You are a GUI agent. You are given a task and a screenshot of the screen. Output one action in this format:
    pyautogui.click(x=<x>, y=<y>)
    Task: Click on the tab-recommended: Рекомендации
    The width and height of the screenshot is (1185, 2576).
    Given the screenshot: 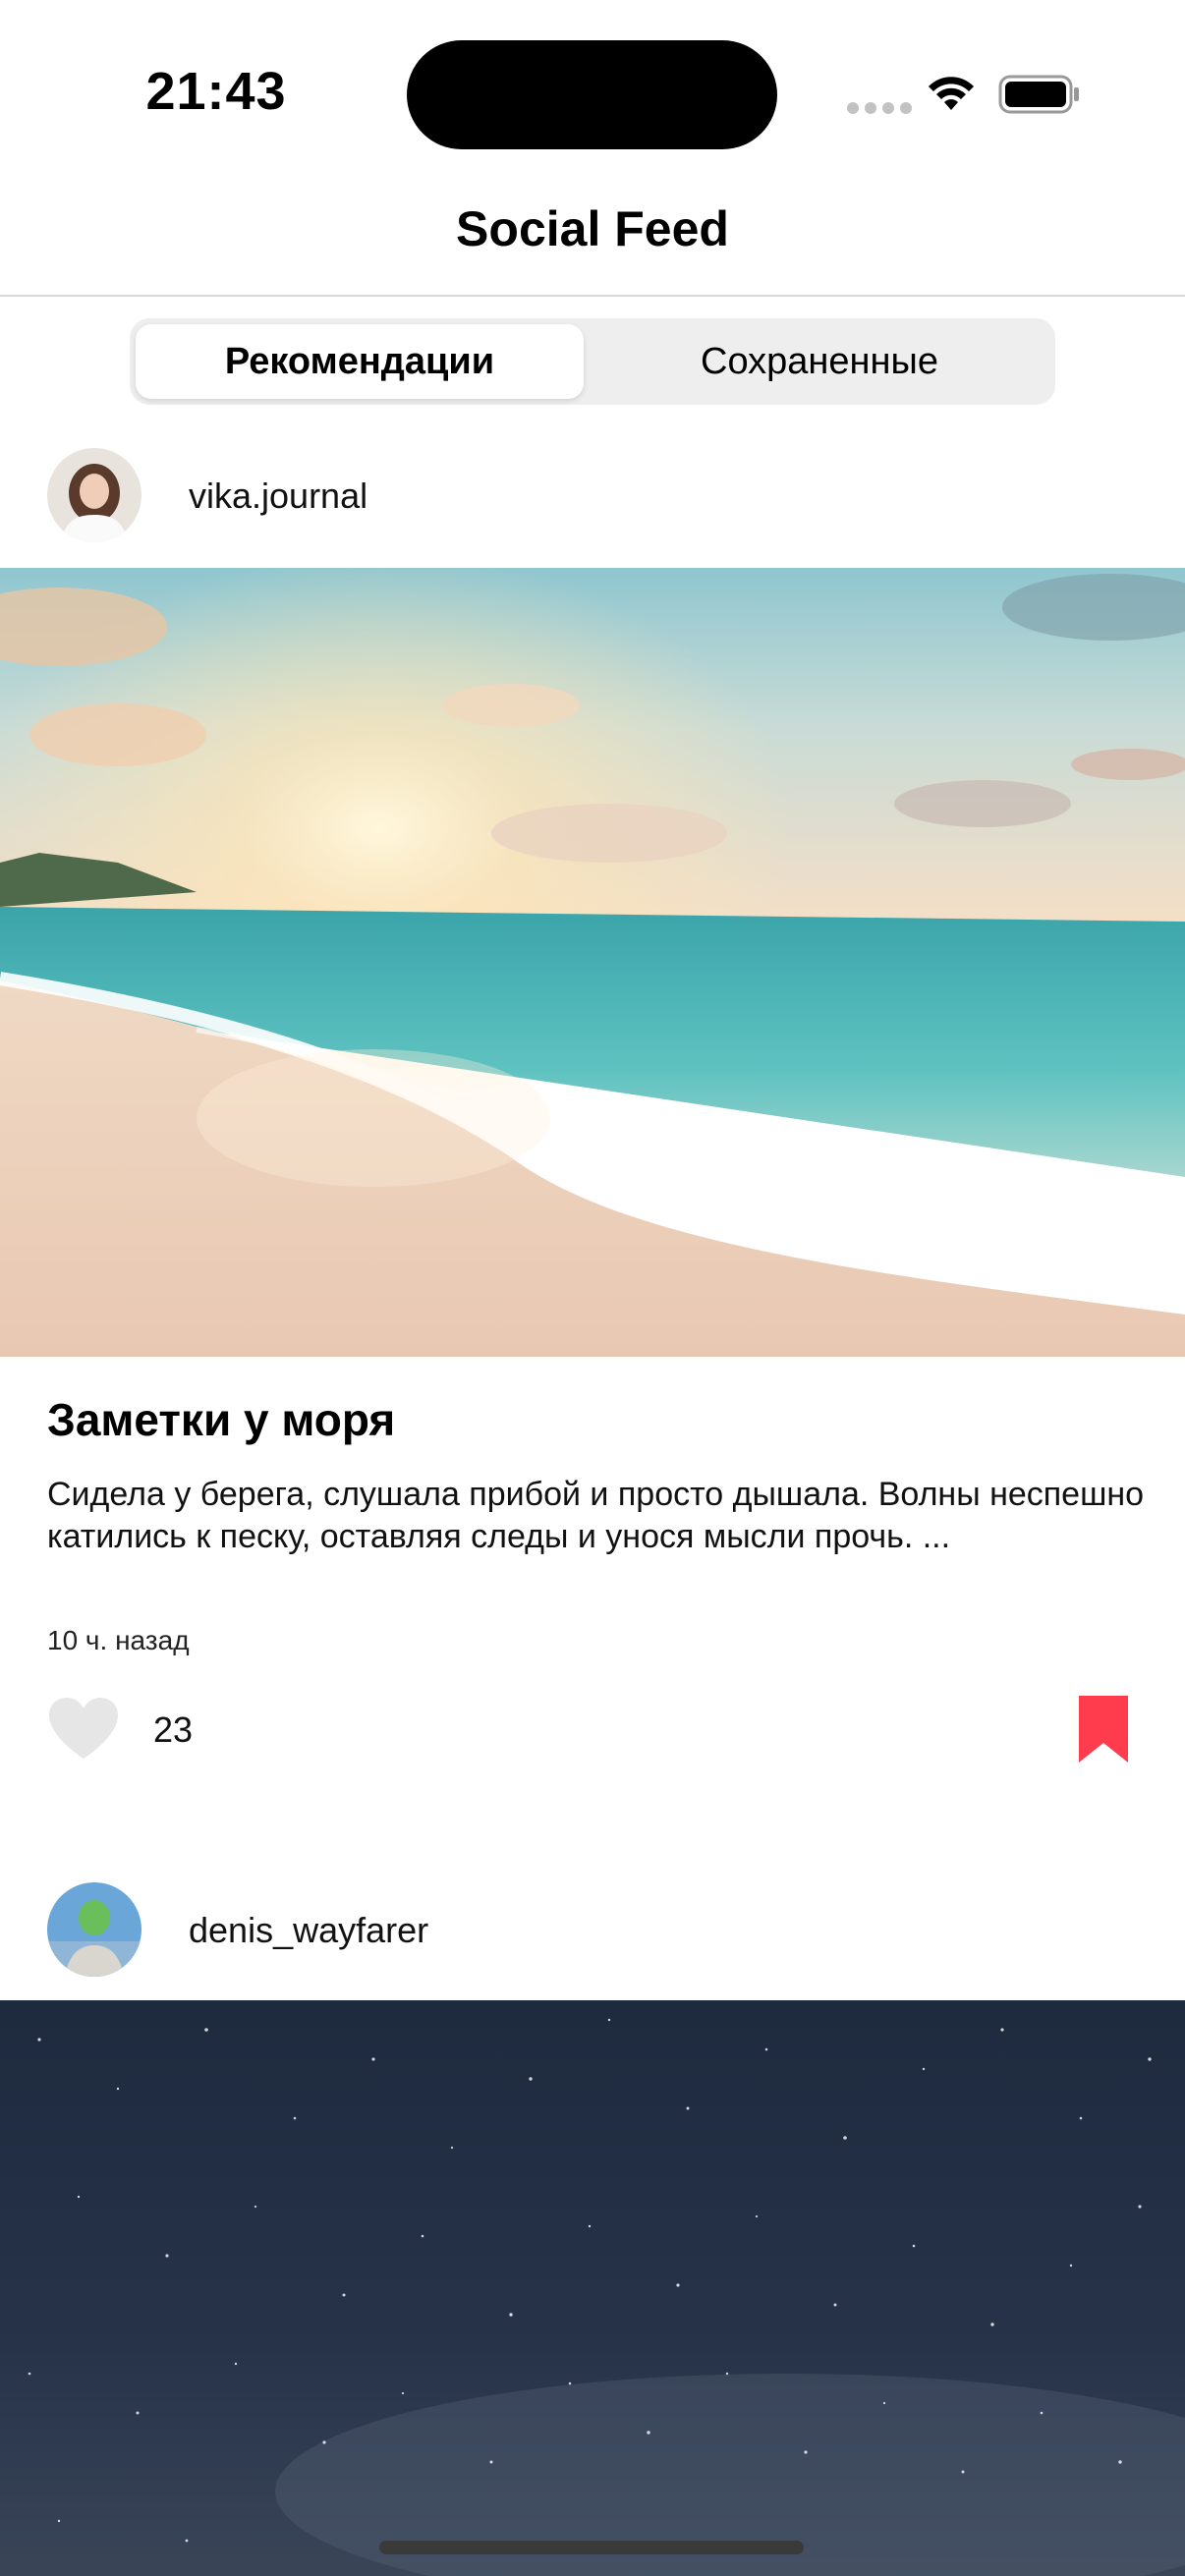 What is the action you would take?
    pyautogui.click(x=360, y=361)
    